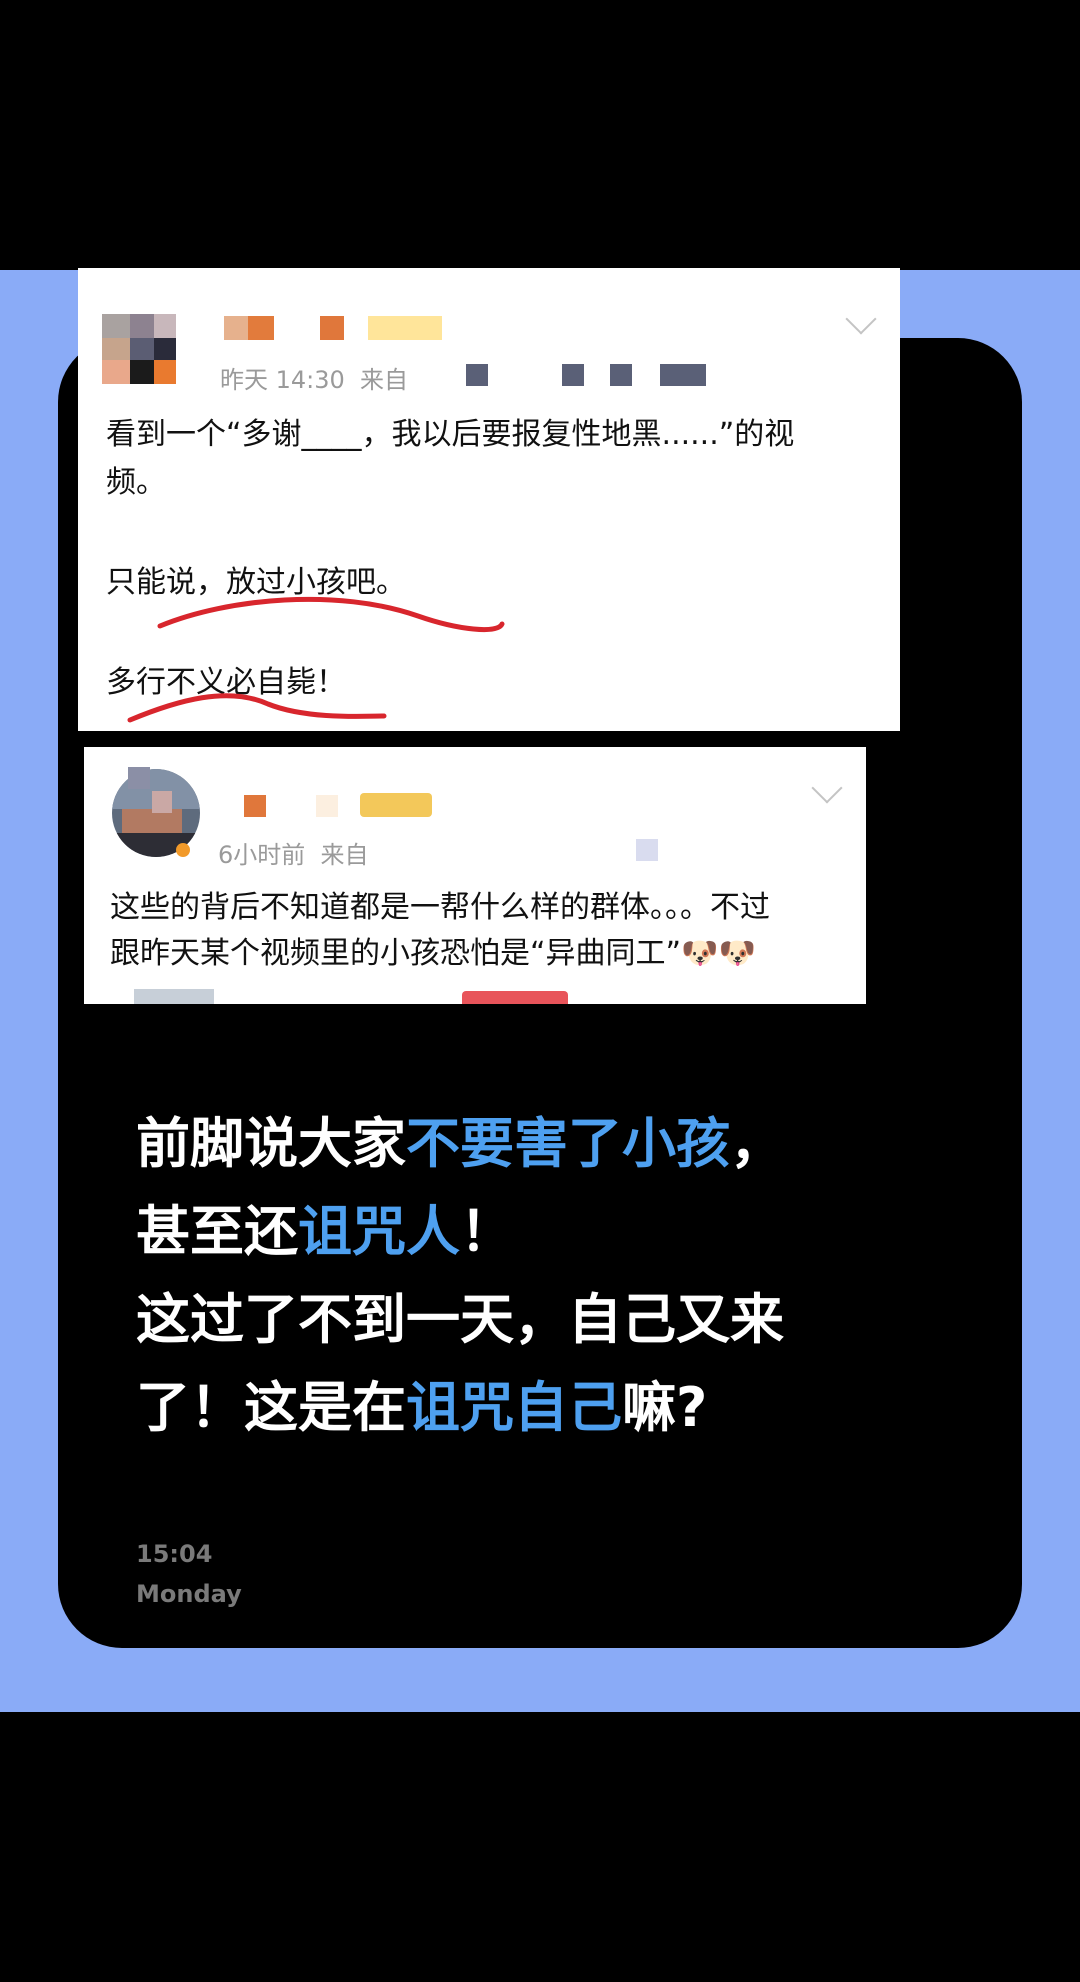 Image resolution: width=1080 pixels, height=1982 pixels. I want to click on headline-line: 这过了不到一天，自己又来, so click(460, 1319).